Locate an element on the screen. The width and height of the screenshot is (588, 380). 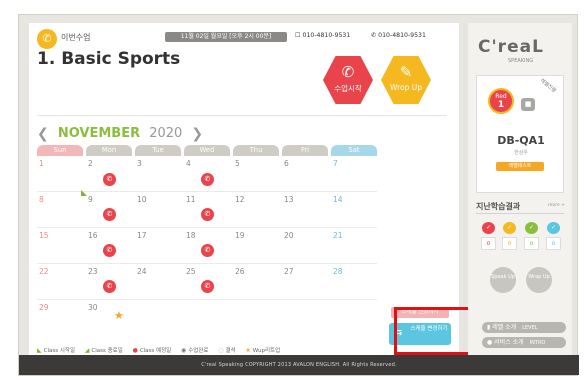
calendar-day: 8 is located at coordinates (41, 199).